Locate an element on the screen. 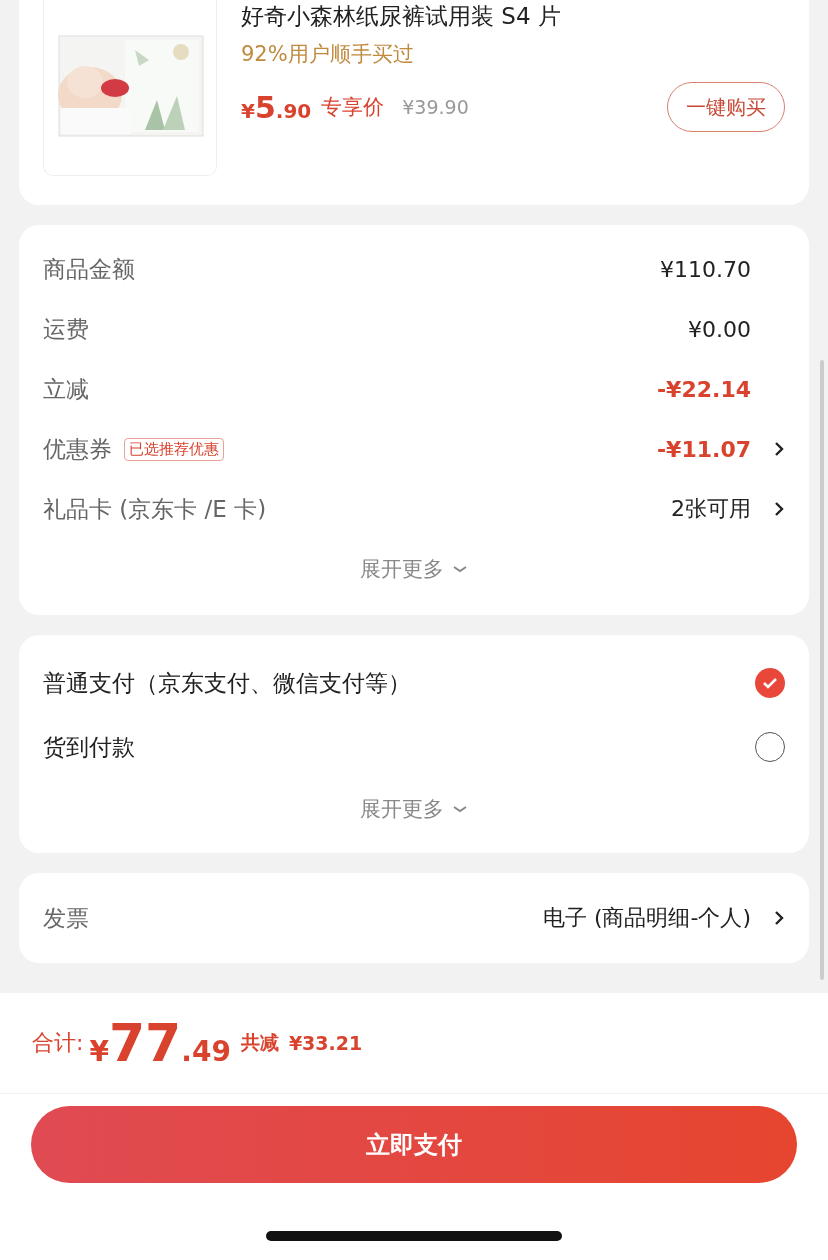 The height and width of the screenshot is (1260, 828). invoice-label: 发票 is located at coordinates (66, 918).